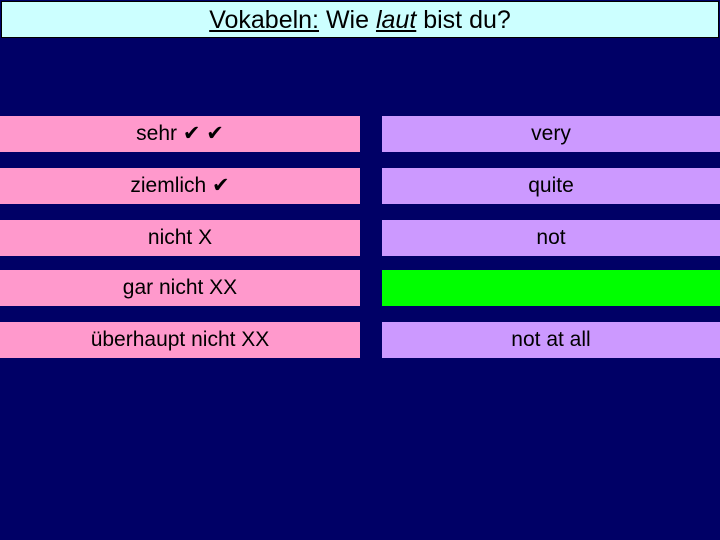  What do you see at coordinates (180, 340) in the screenshot?
I see `german-cell-5: überhaupt nicht XX` at bounding box center [180, 340].